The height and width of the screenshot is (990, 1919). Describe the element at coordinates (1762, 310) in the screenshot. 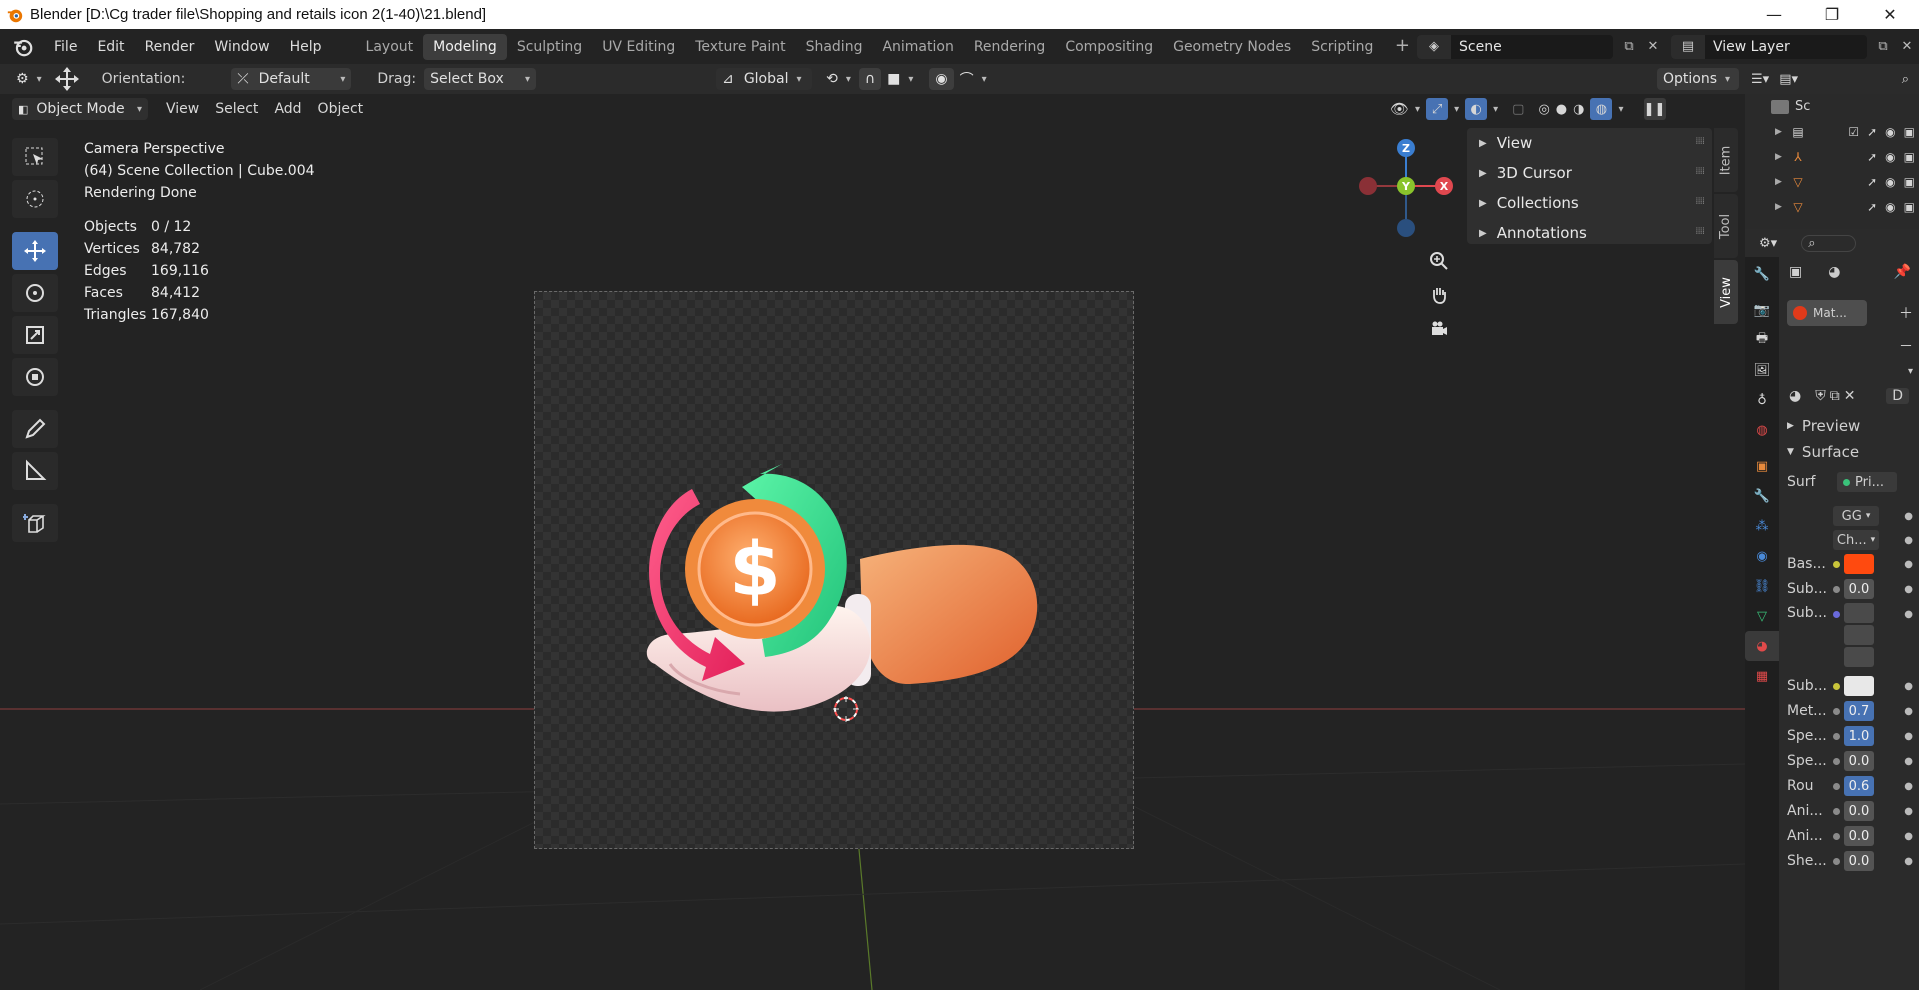

I see `render-props-icon: 📷` at that location.